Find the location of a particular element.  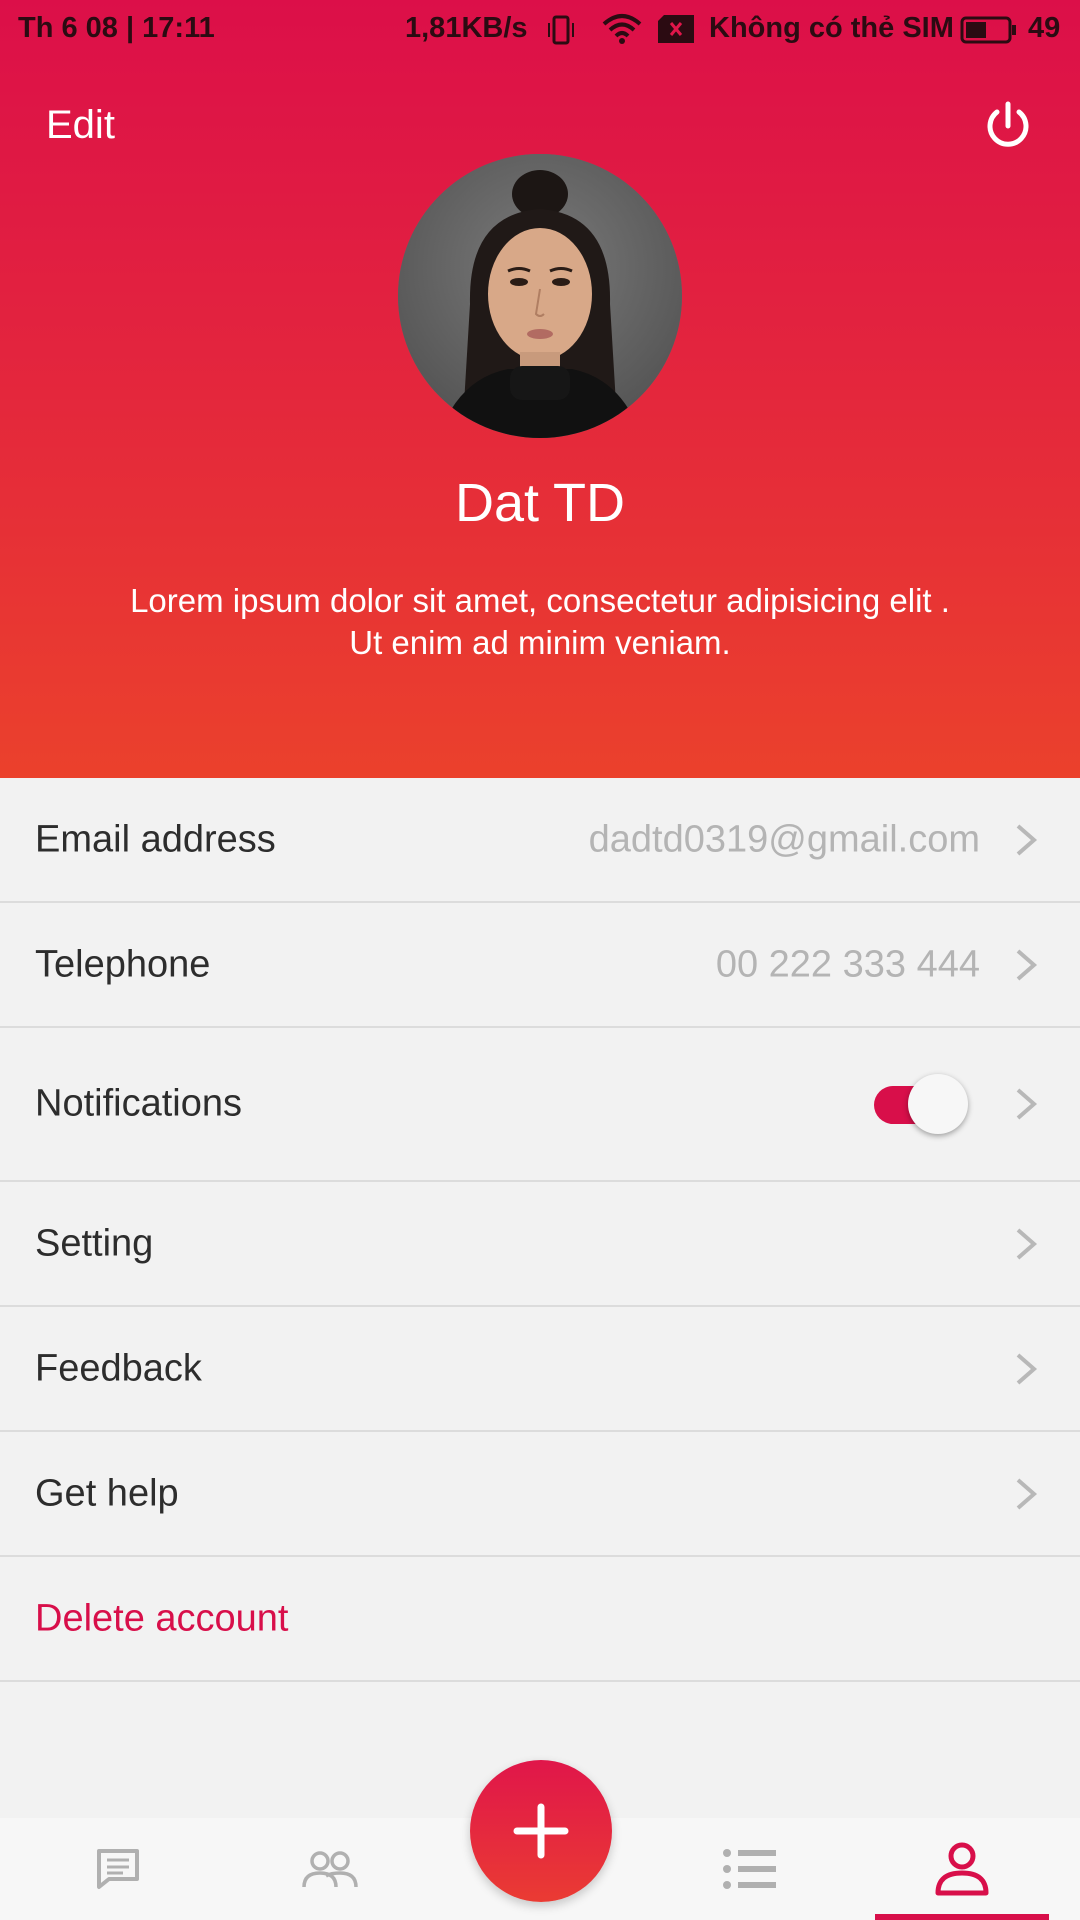

profile-name: Dat TD is located at coordinates (540, 503).